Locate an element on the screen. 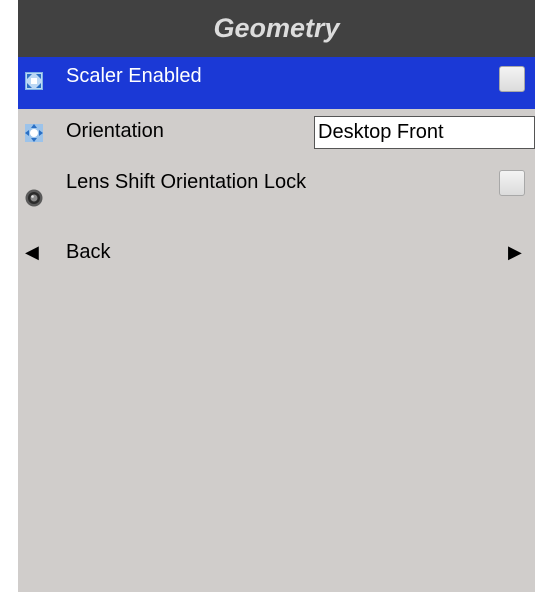 The height and width of the screenshot is (592, 535). lens-shift-orientation-lock-checkbox is located at coordinates (512, 183).